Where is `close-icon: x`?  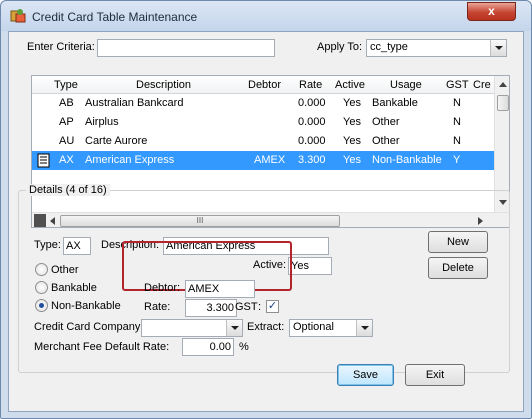
close-icon: x is located at coordinates (491, 11).